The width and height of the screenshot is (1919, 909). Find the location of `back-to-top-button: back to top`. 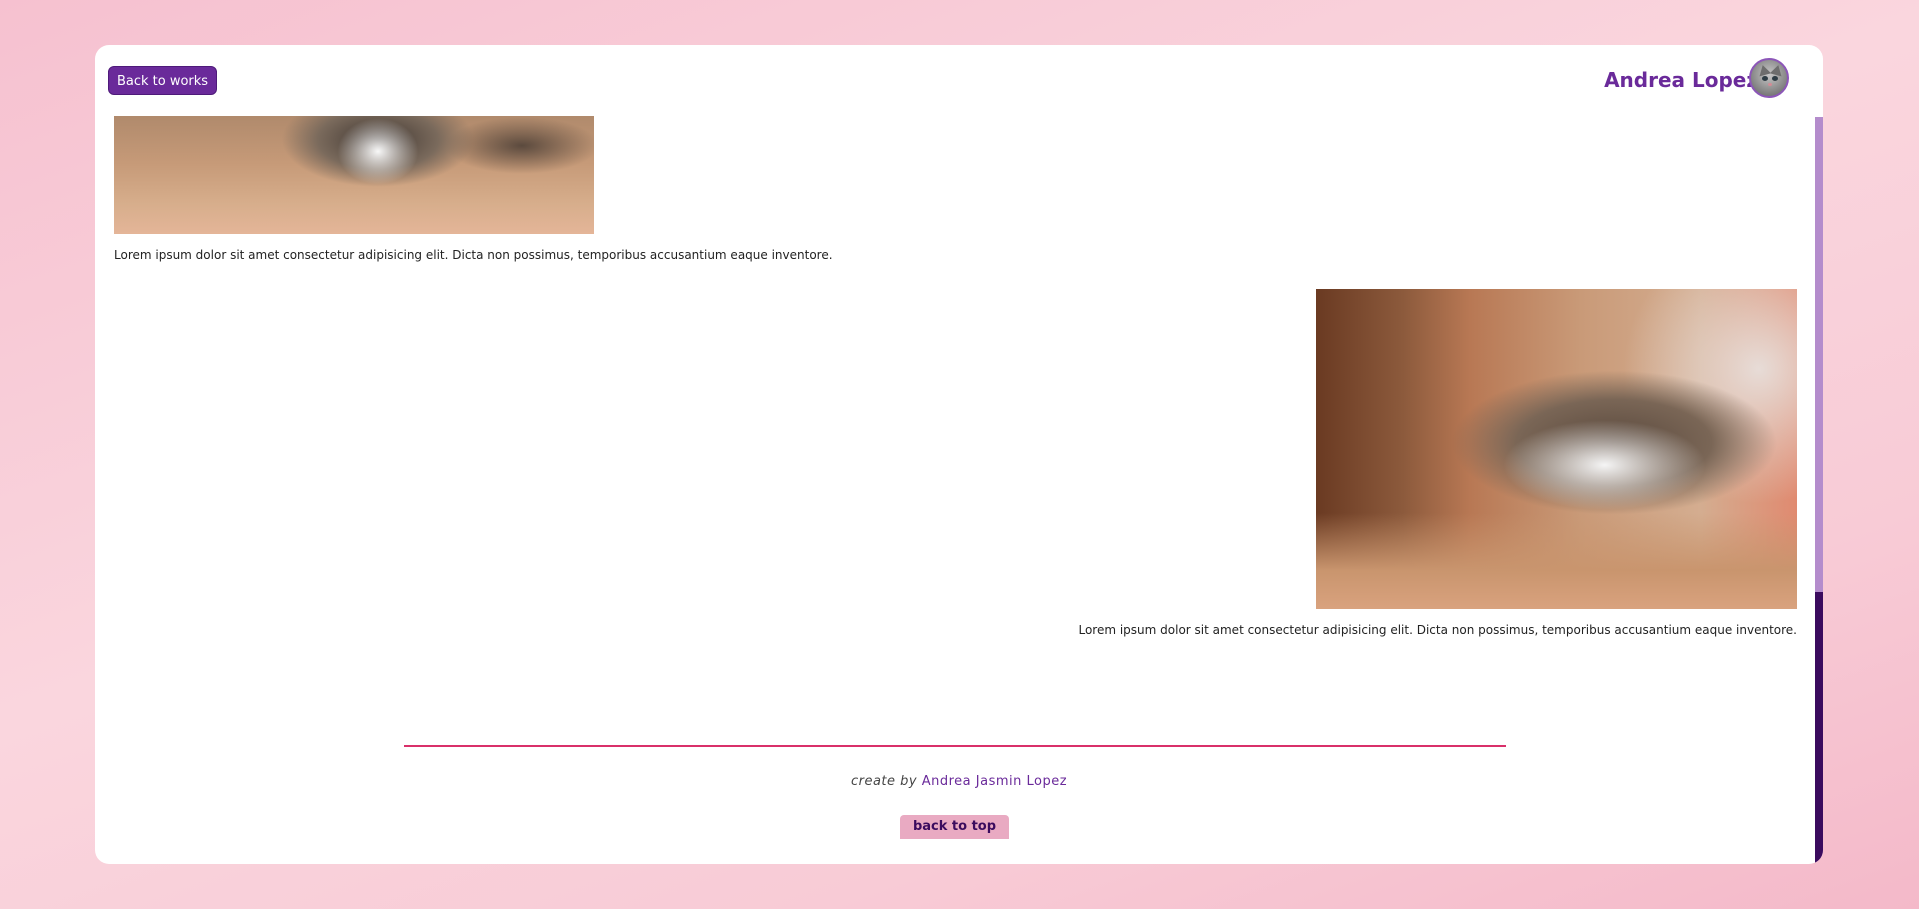

back-to-top-button: back to top is located at coordinates (954, 827).